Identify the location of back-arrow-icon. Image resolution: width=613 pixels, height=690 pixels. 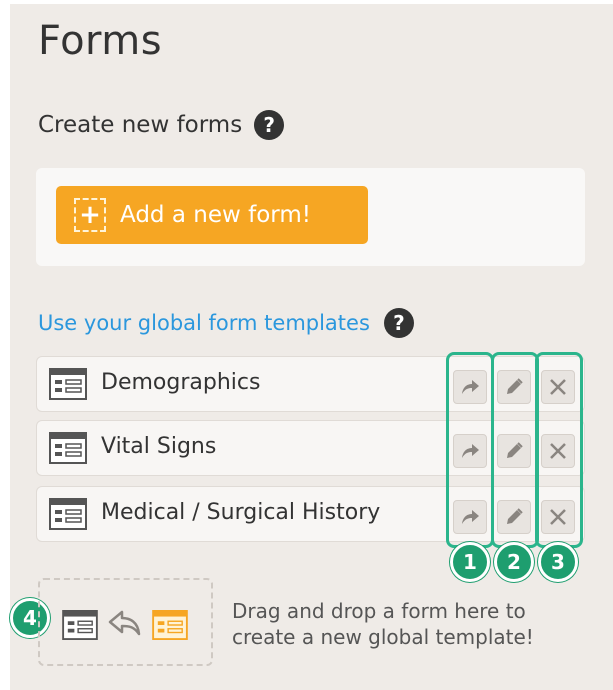
(124, 625).